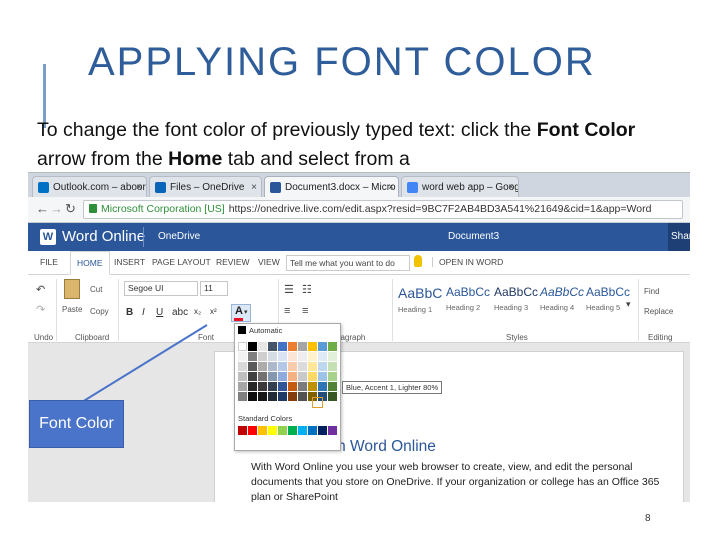 Image resolution: width=720 pixels, height=540 pixels. What do you see at coordinates (421, 299) in the screenshot?
I see `style-heading-1: AaBbC Heading 1` at bounding box center [421, 299].